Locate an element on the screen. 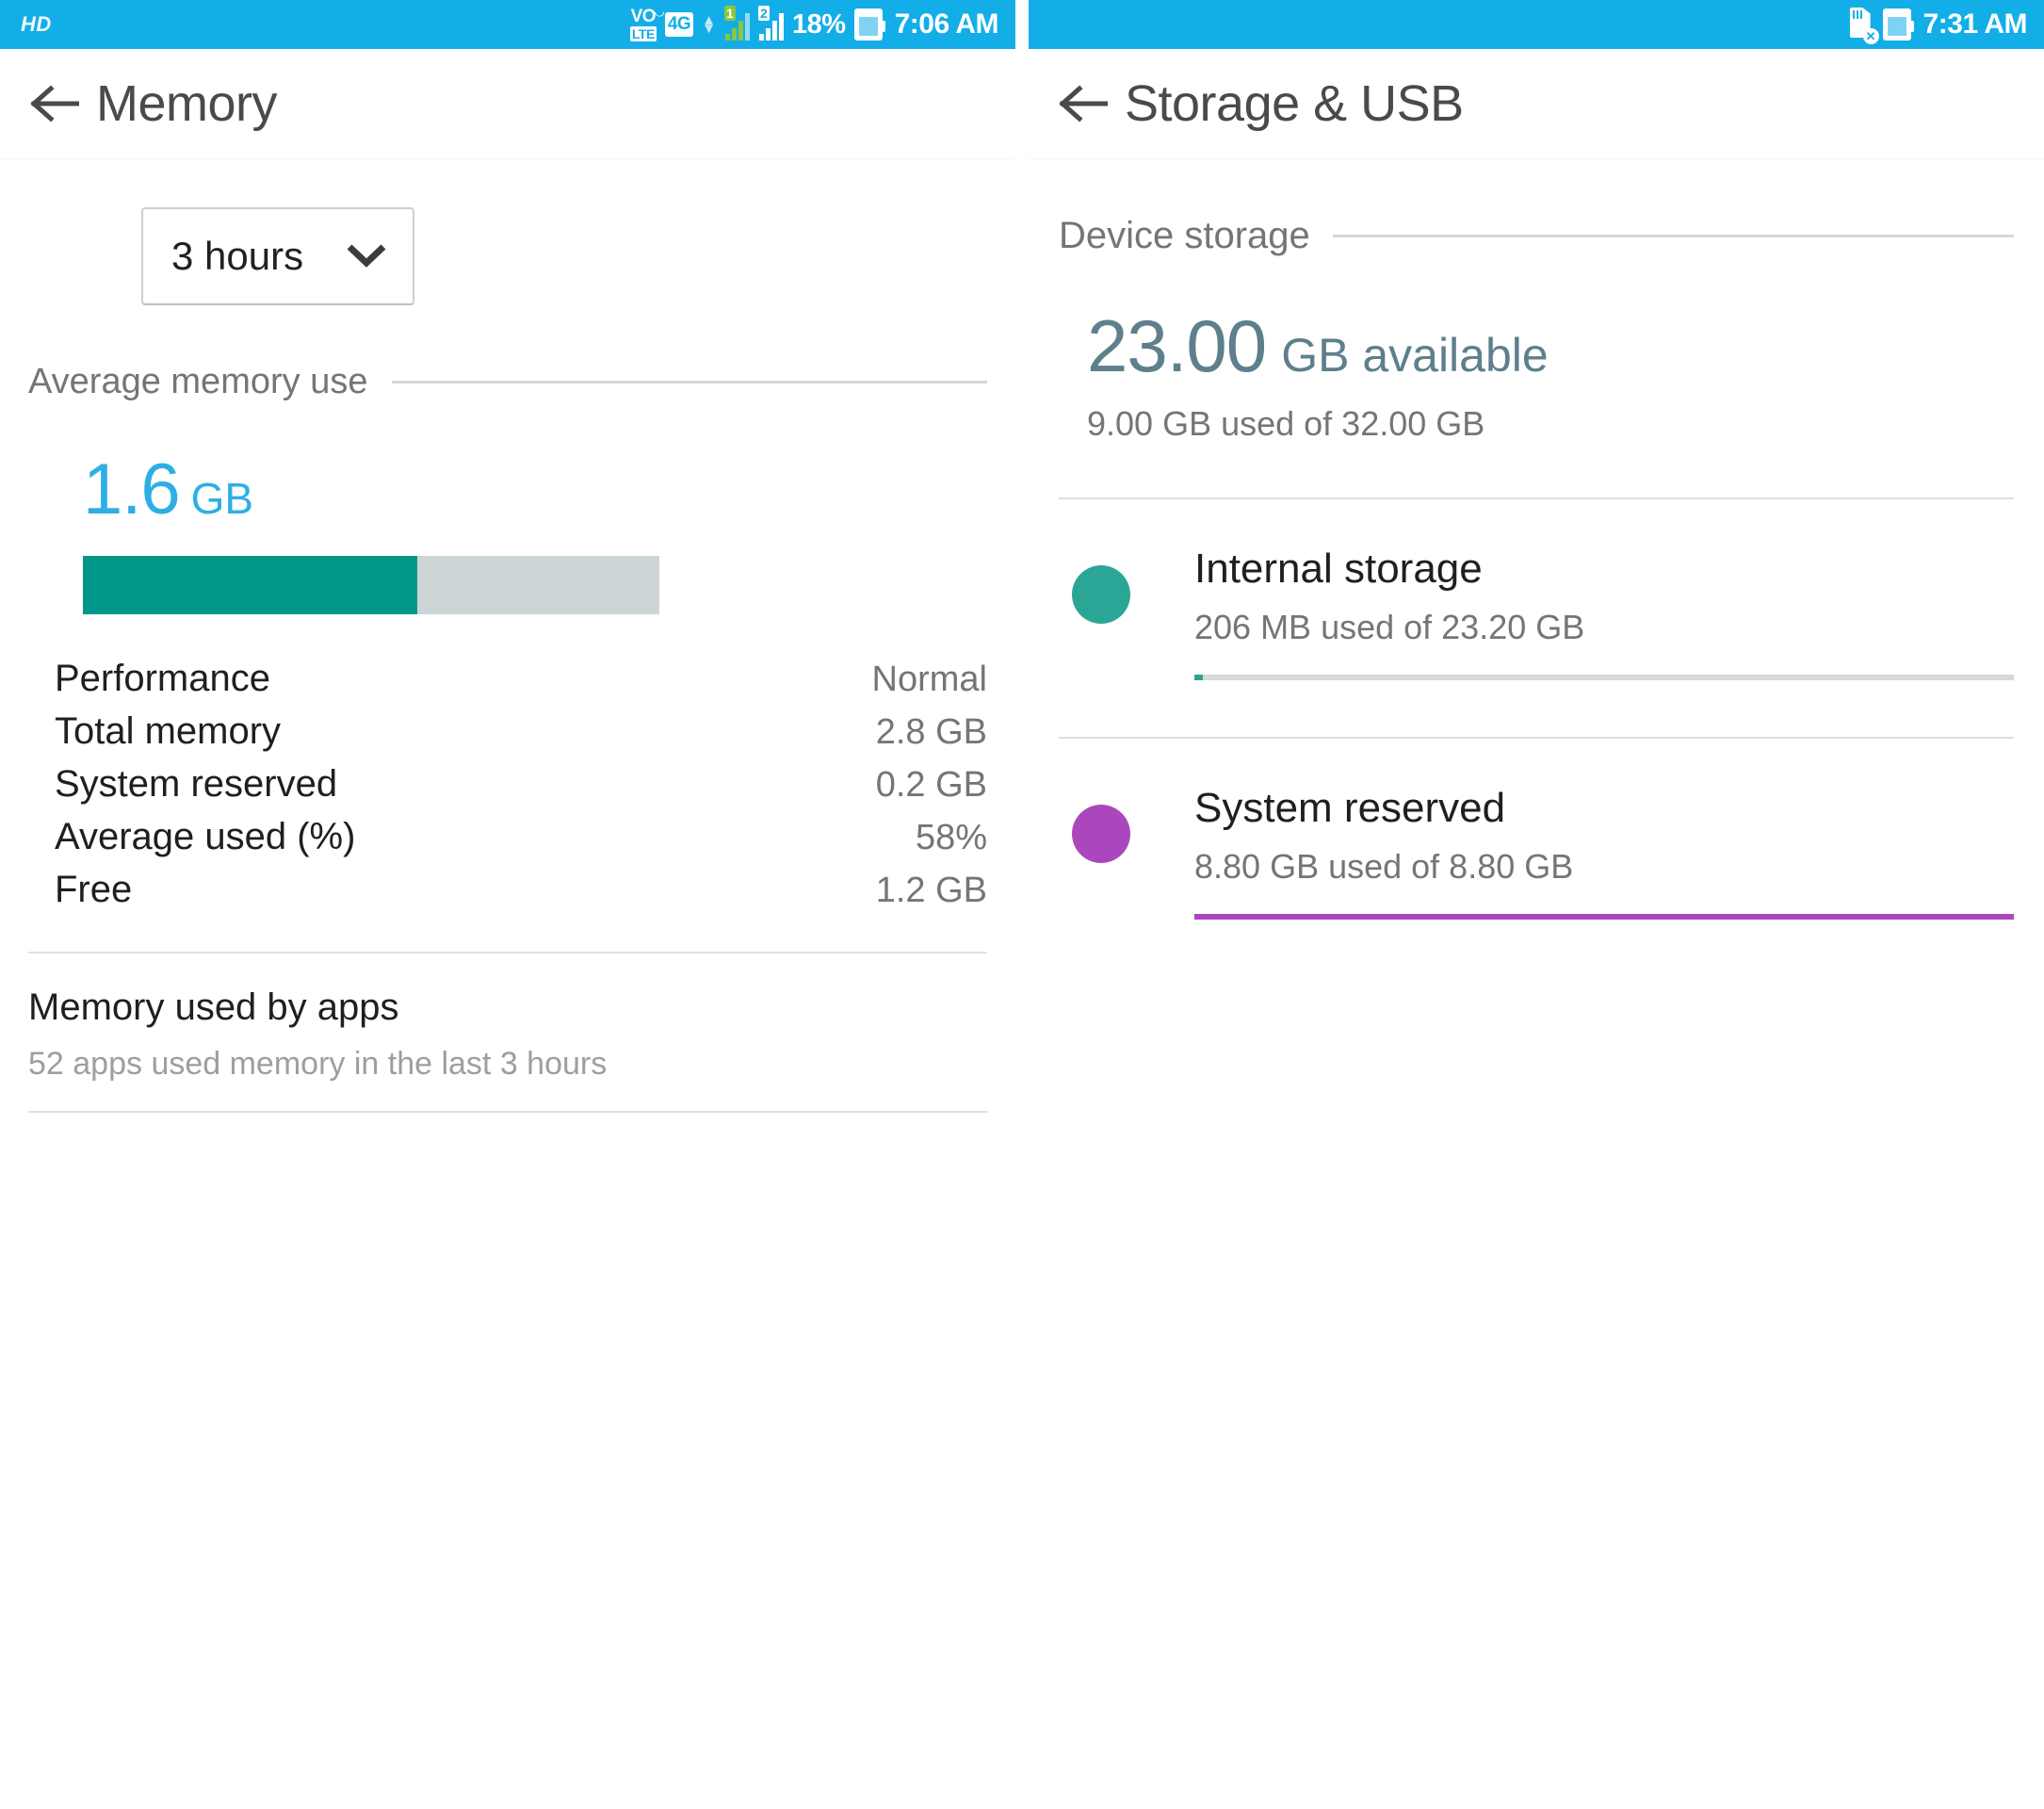 The image size is (2044, 1809). memory-usage-bar-fill is located at coordinates (250, 585).